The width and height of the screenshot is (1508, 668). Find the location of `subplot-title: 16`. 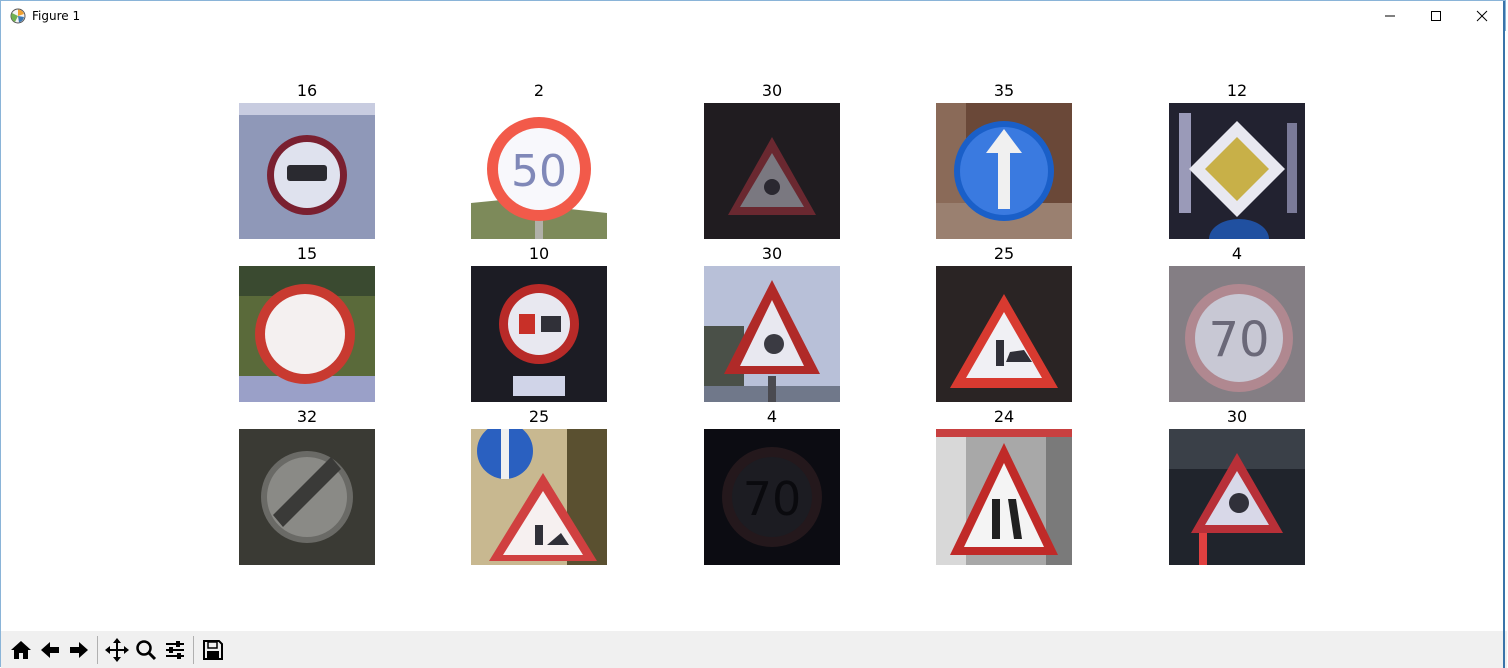

subplot-title: 16 is located at coordinates (307, 90).